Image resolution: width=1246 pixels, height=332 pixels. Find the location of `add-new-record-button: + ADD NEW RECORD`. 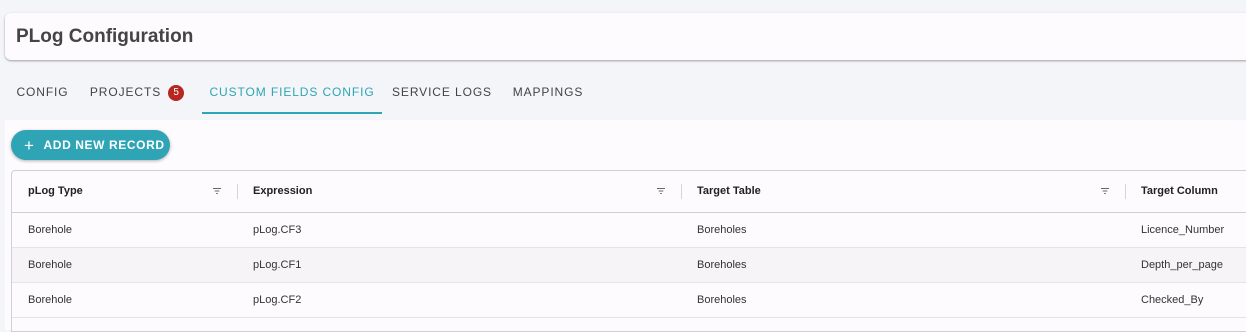

add-new-record-button: + ADD NEW RECORD is located at coordinates (90, 145).